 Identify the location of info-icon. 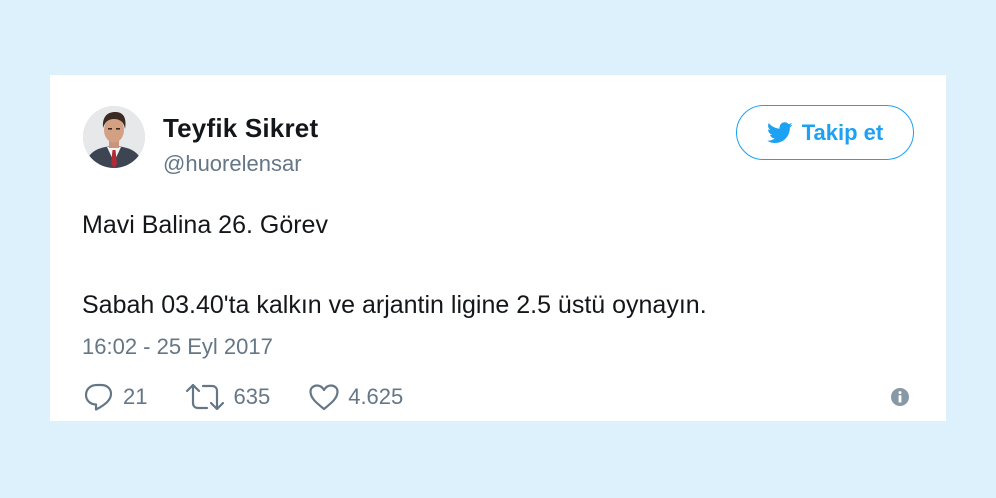
(900, 397).